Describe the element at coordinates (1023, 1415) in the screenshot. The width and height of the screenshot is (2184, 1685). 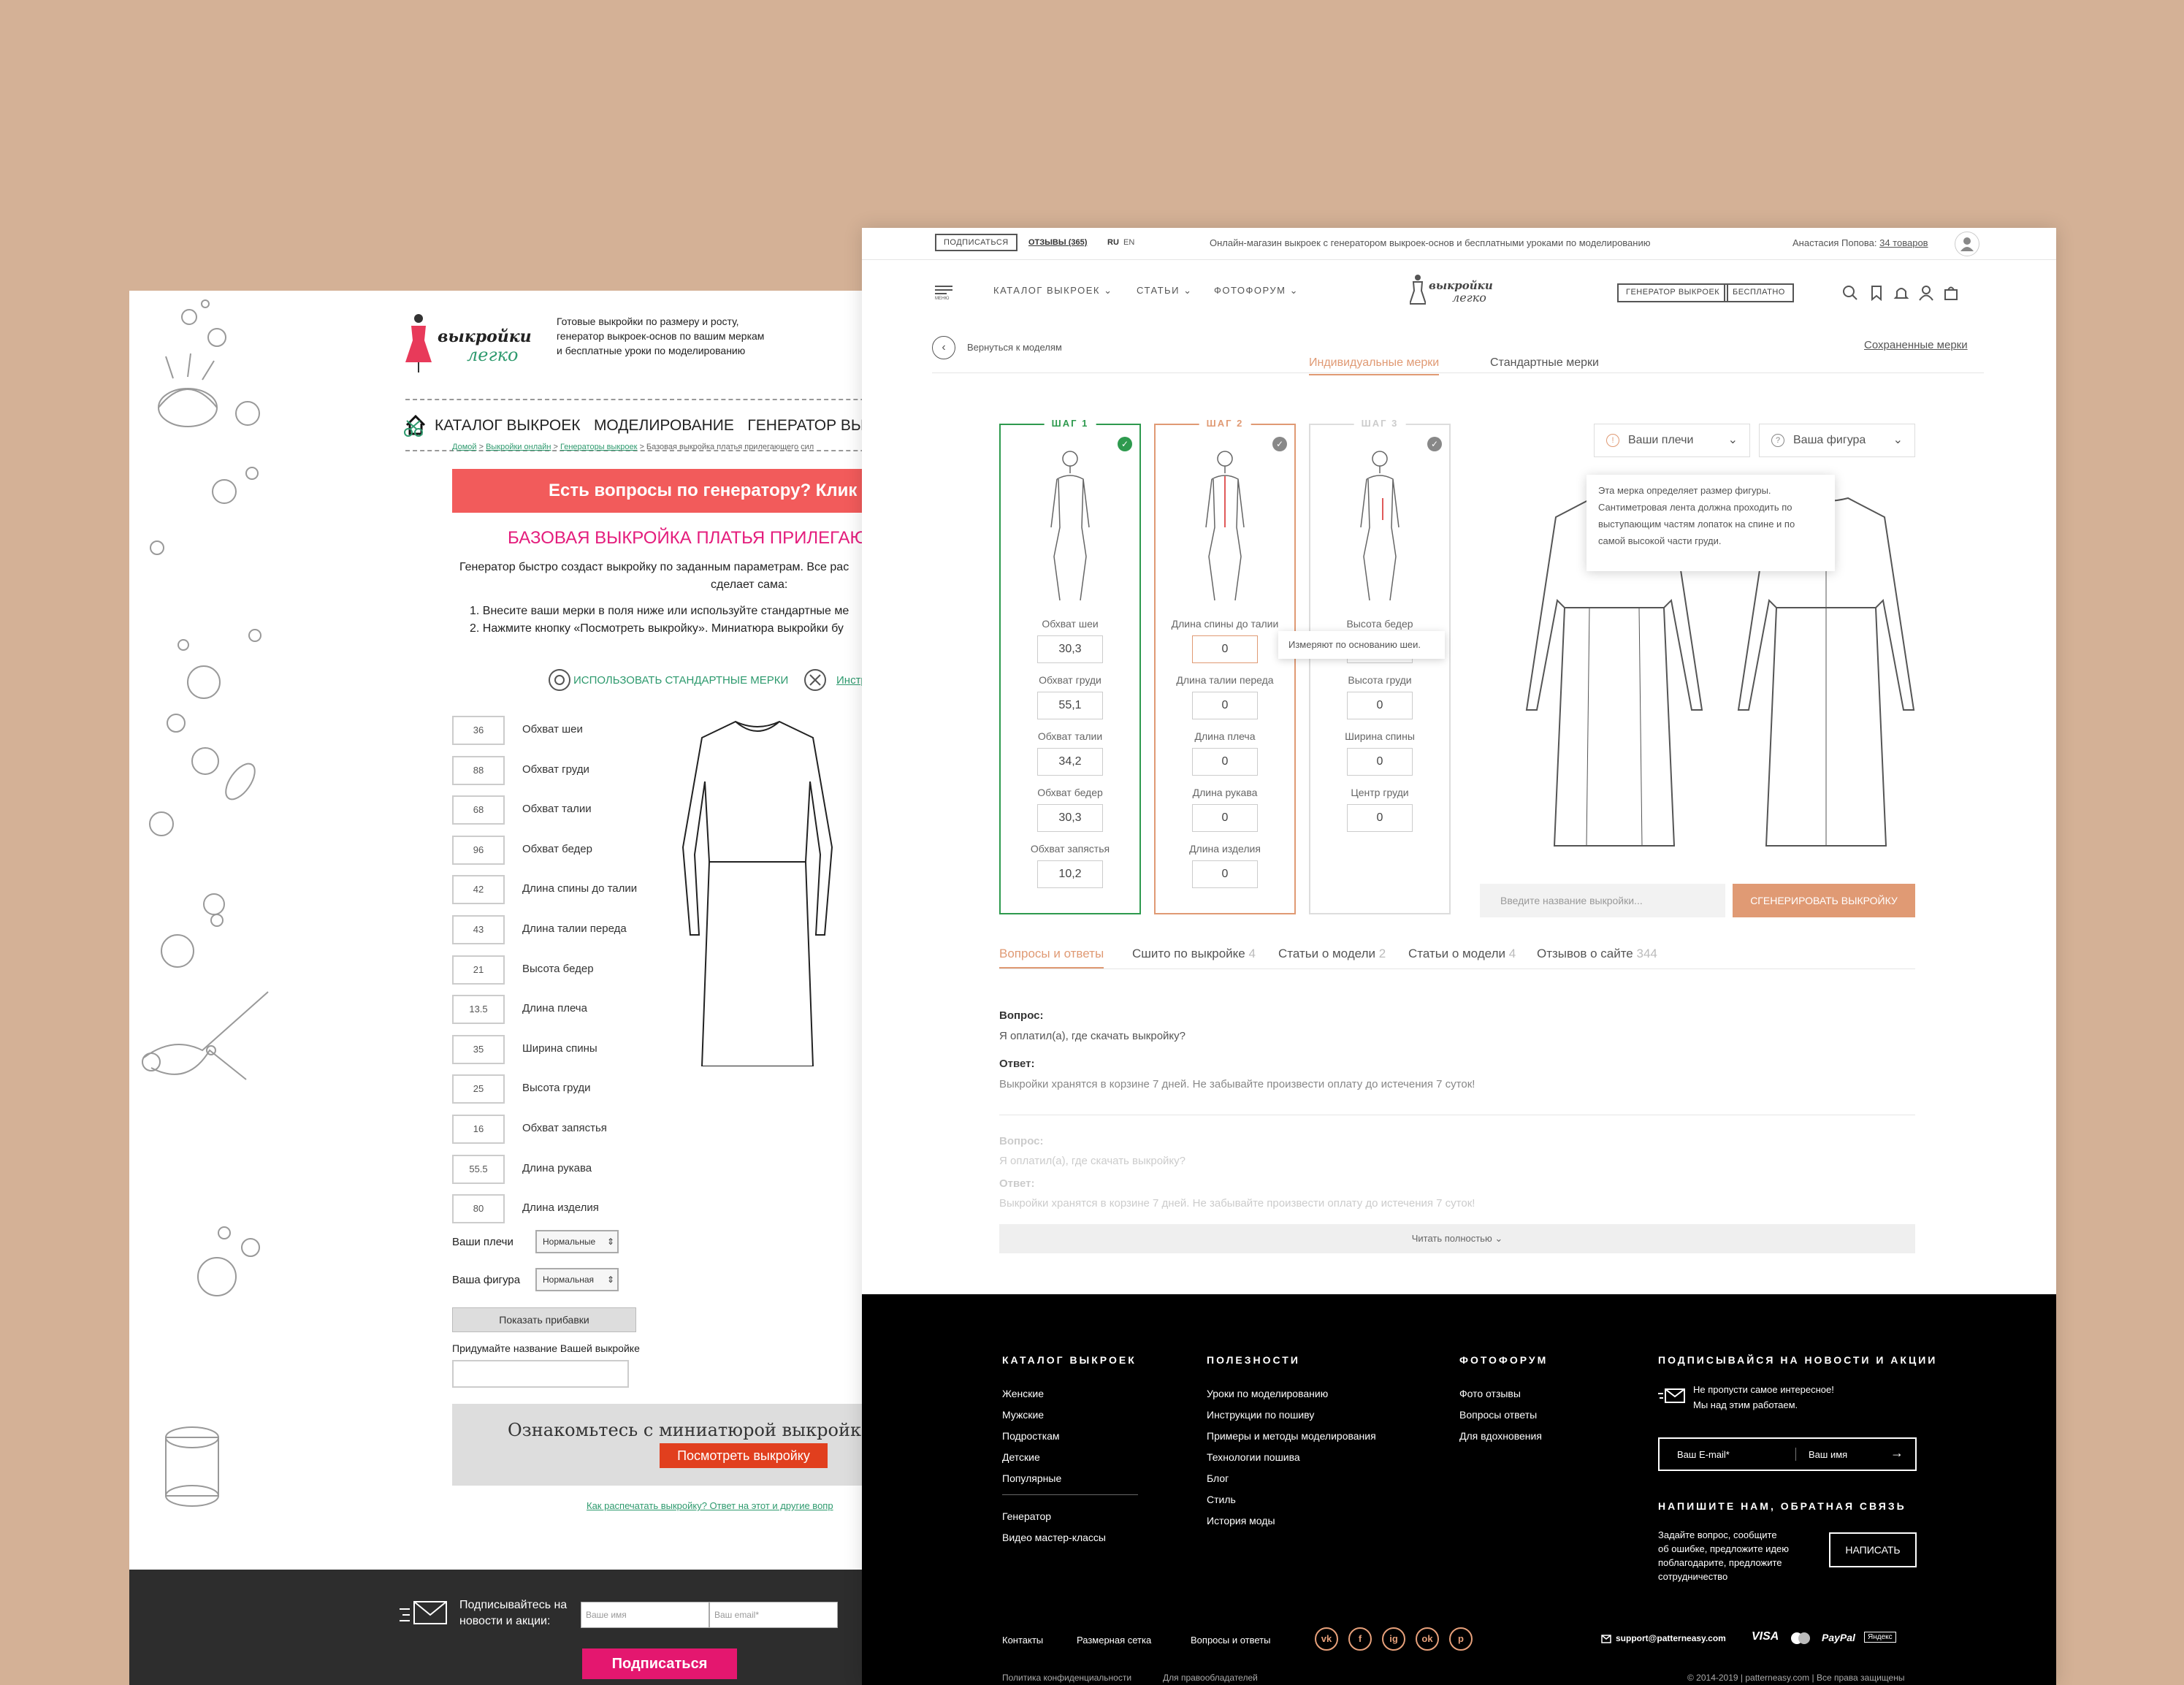
I see `footer-link: Мужские` at that location.